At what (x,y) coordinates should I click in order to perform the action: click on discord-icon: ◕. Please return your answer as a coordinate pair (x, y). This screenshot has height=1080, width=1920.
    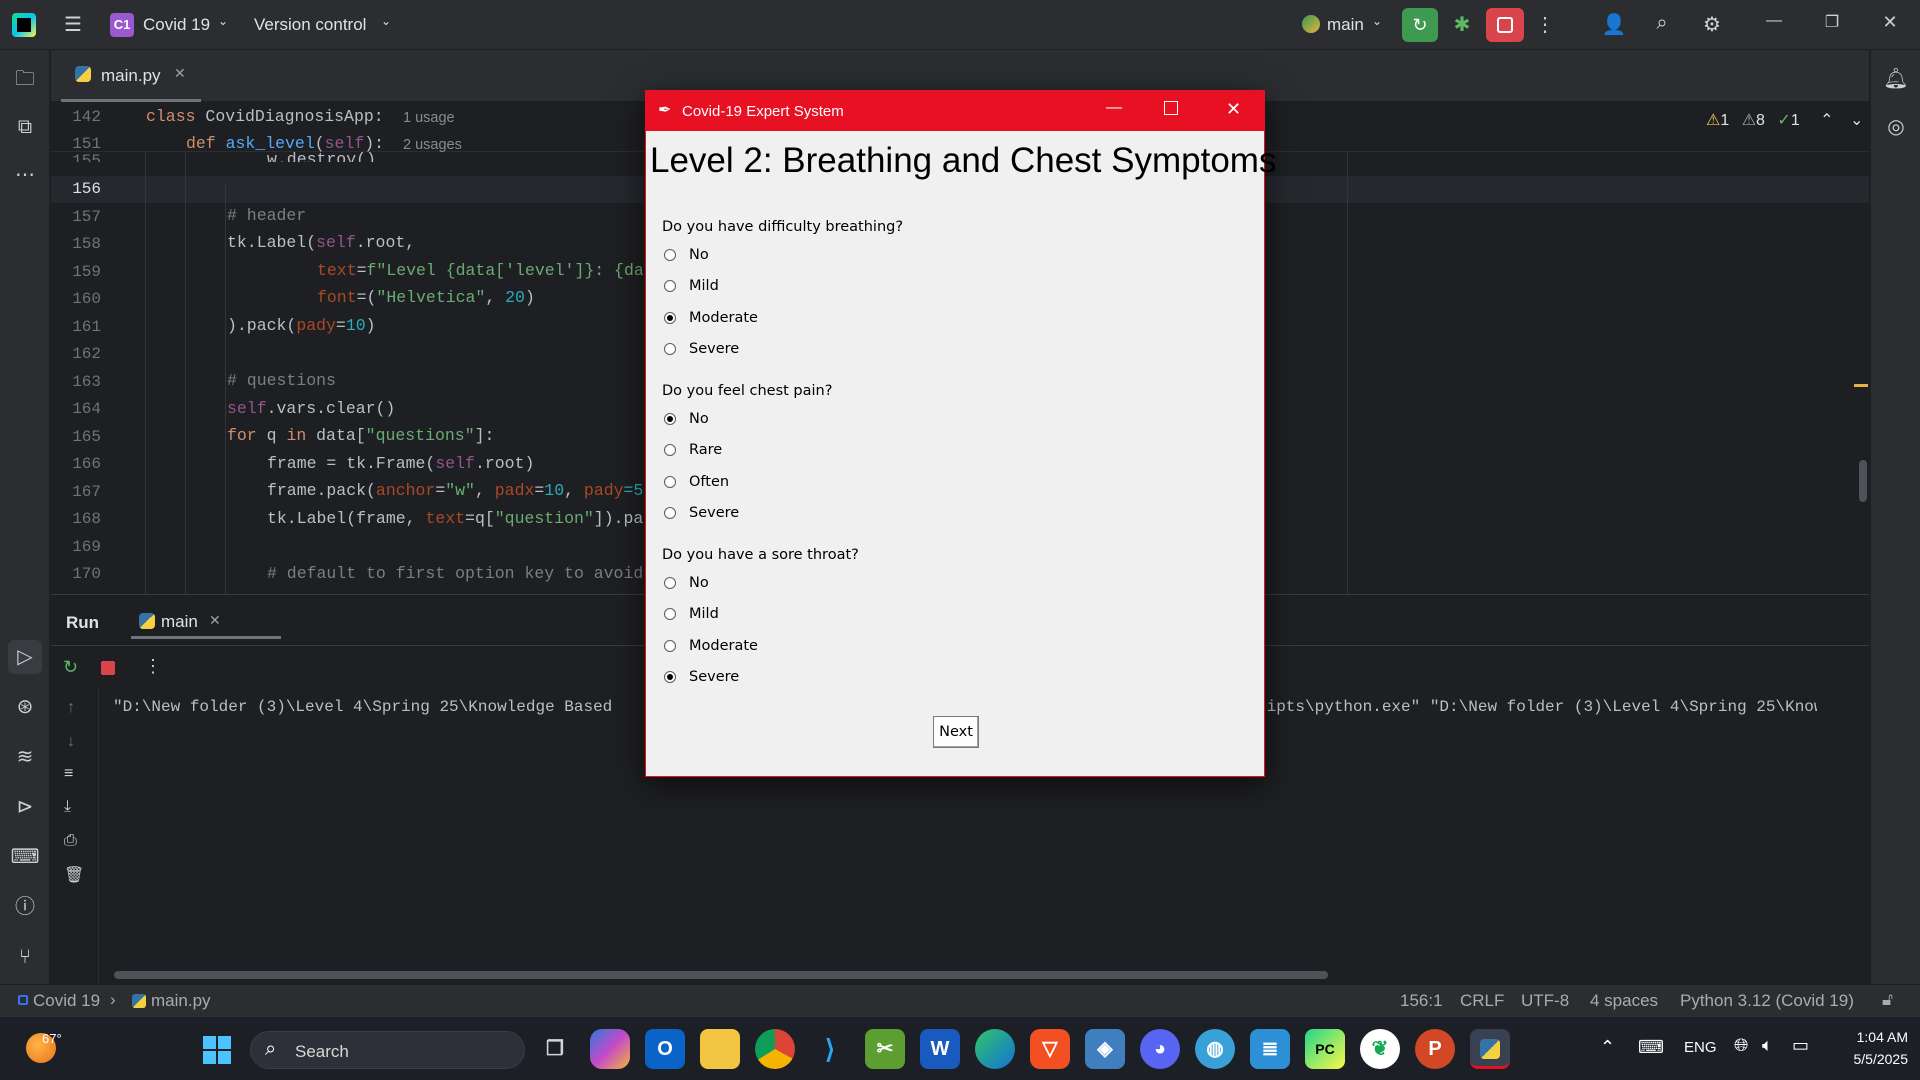
    Looking at the image, I should click on (1160, 1049).